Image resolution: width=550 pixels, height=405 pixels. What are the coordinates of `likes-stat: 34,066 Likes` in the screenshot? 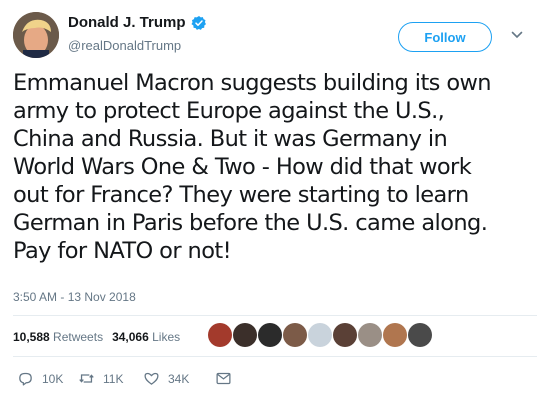 It's located at (146, 337).